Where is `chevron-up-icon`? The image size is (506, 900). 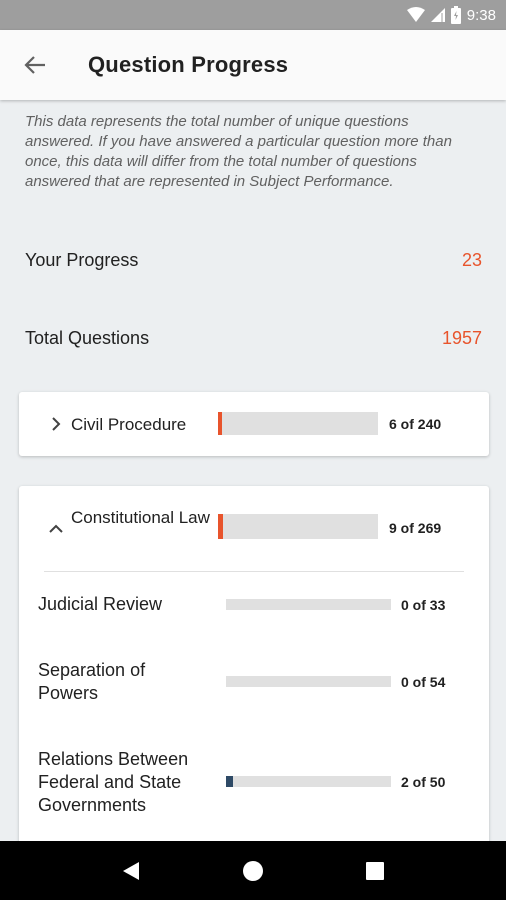
chevron-up-icon is located at coordinates (56, 528).